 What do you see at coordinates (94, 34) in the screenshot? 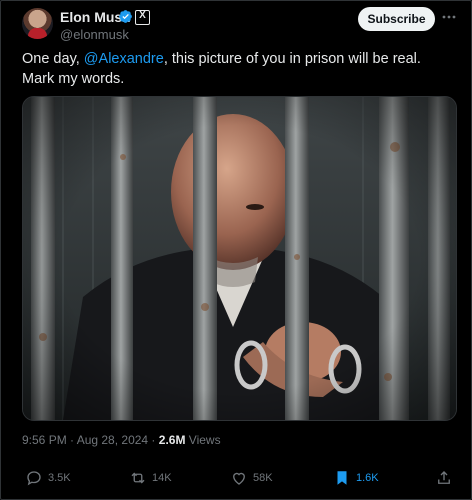
I see `author-handle: @elonmusk` at bounding box center [94, 34].